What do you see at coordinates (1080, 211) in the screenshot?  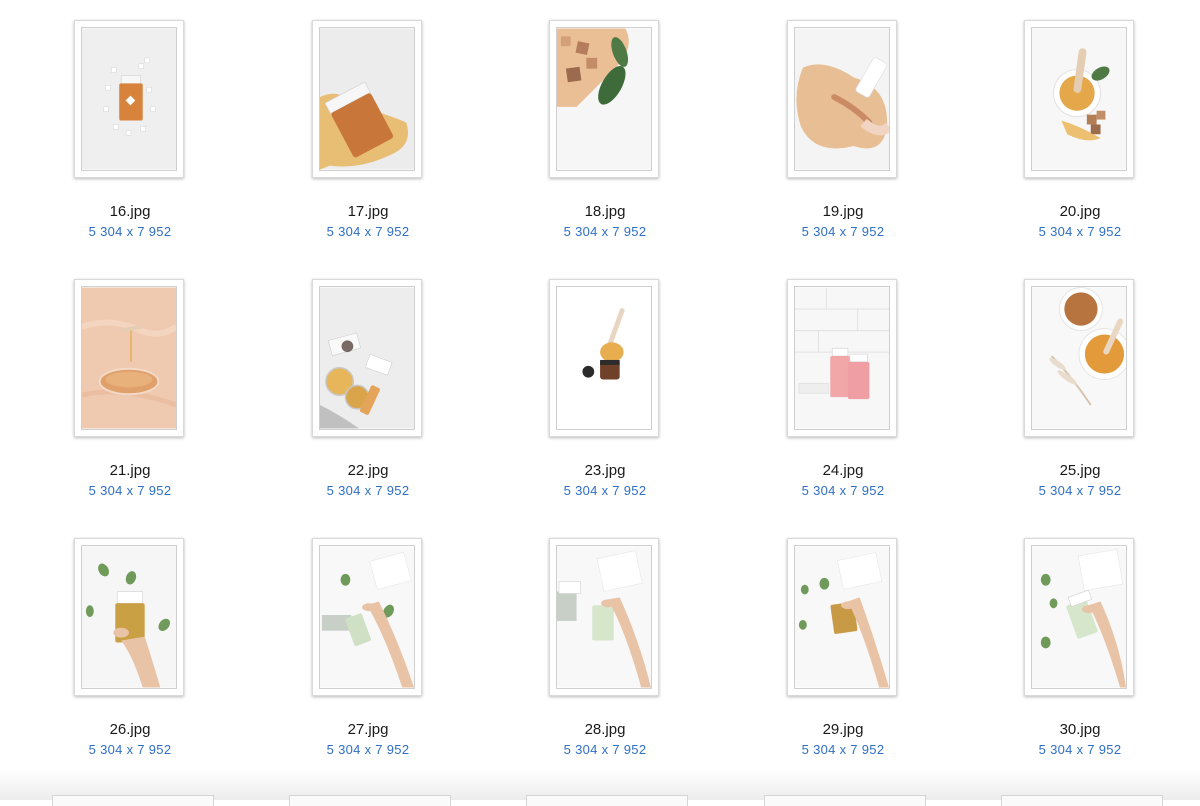 I see `file-name: 20.jpg` at bounding box center [1080, 211].